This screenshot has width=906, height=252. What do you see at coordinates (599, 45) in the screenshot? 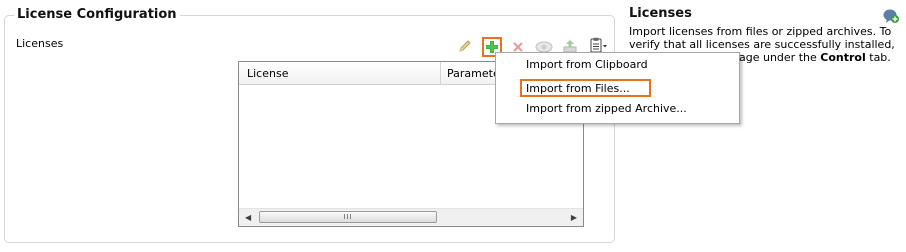
I see `clipboard-menu-icon` at bounding box center [599, 45].